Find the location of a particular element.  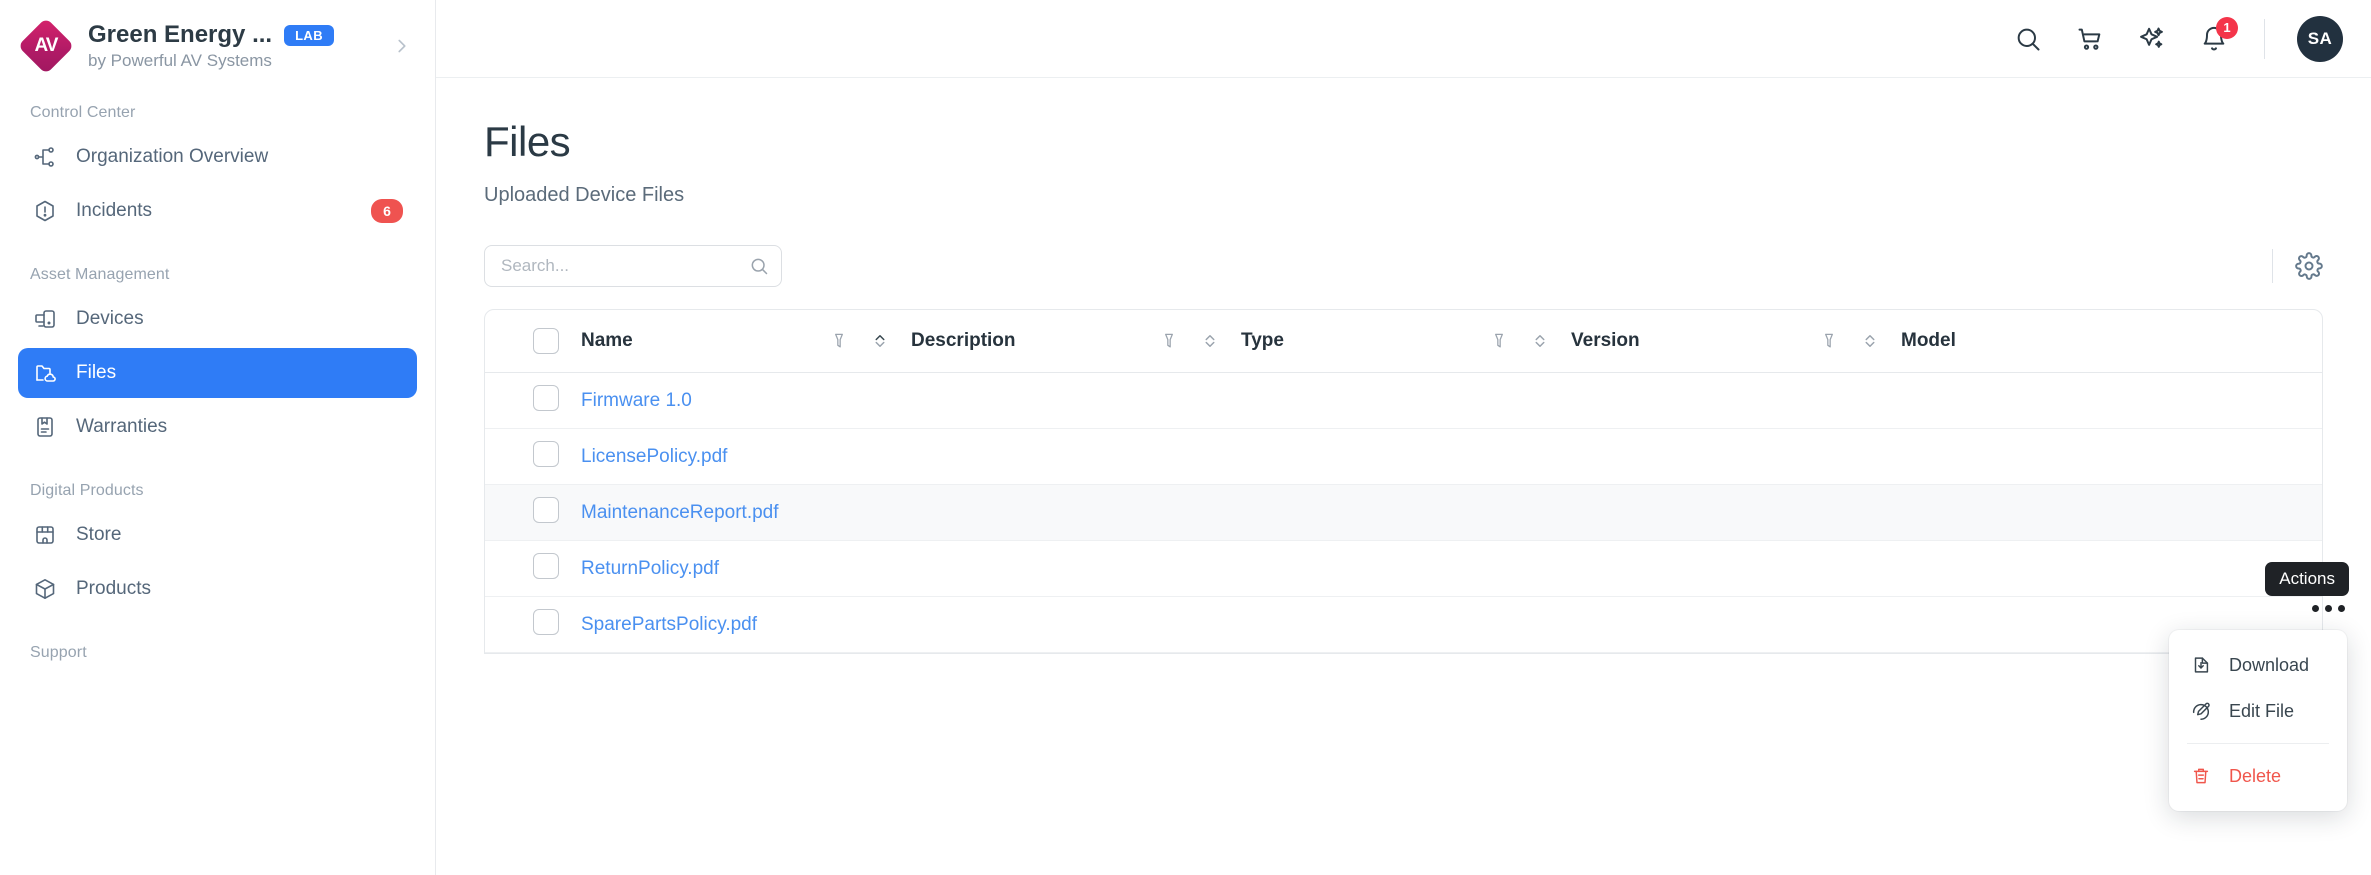

alert-hexagon-icon is located at coordinates (45, 211).